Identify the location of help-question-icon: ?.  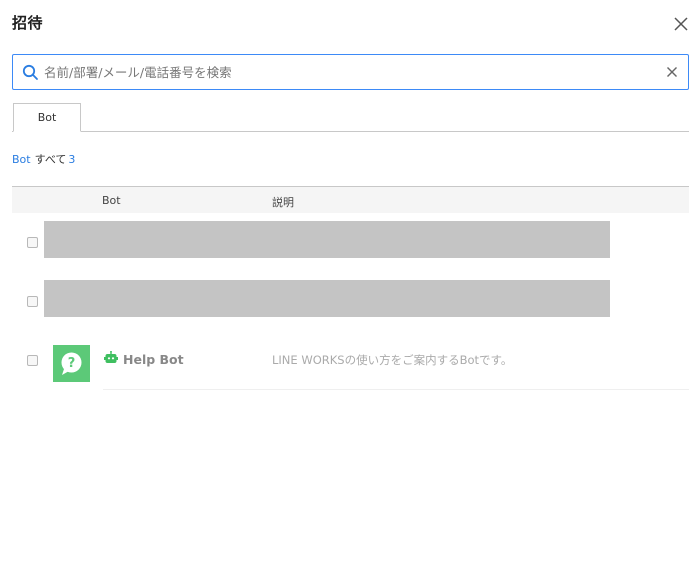
(71, 363).